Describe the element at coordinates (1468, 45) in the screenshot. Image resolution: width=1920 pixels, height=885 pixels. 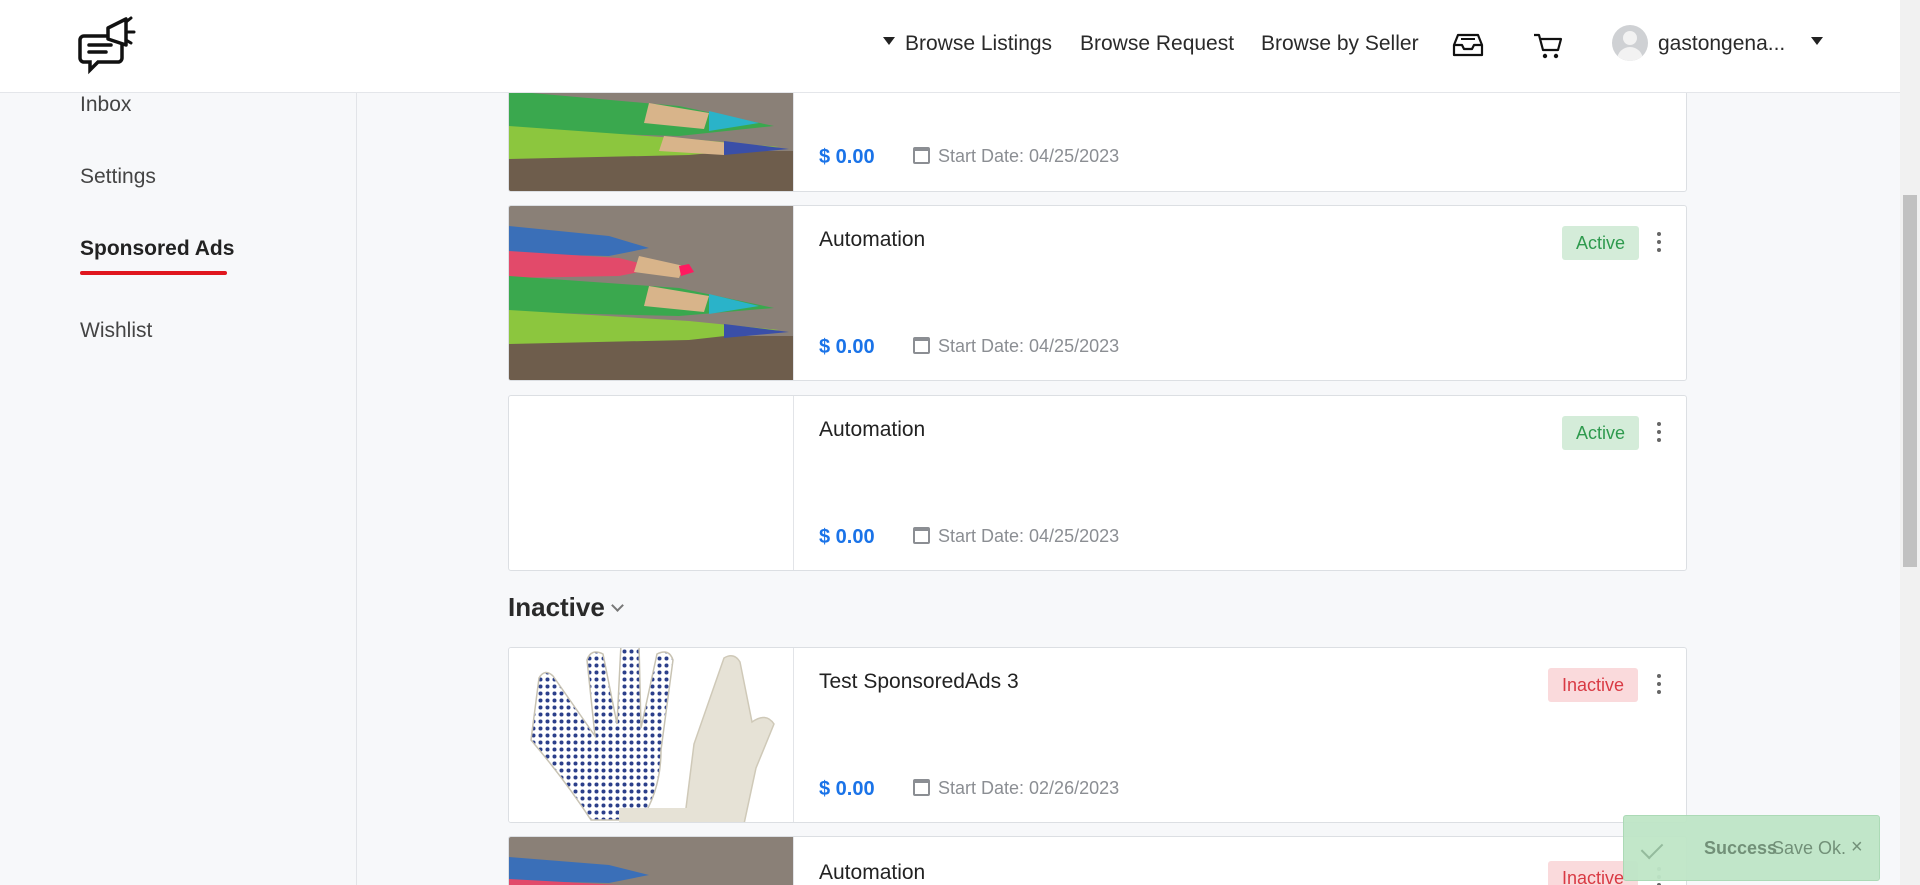
I see `inbox-tray-icon` at that location.